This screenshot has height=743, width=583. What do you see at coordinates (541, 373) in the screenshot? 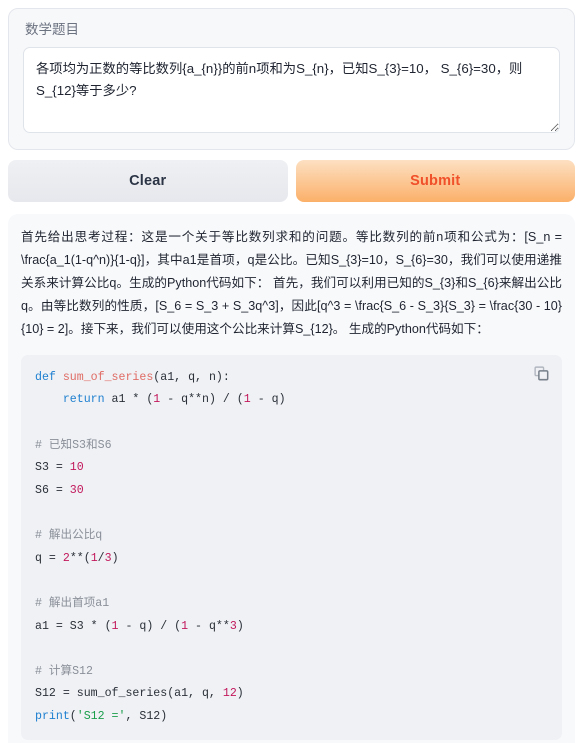
I see `copy-icon` at bounding box center [541, 373].